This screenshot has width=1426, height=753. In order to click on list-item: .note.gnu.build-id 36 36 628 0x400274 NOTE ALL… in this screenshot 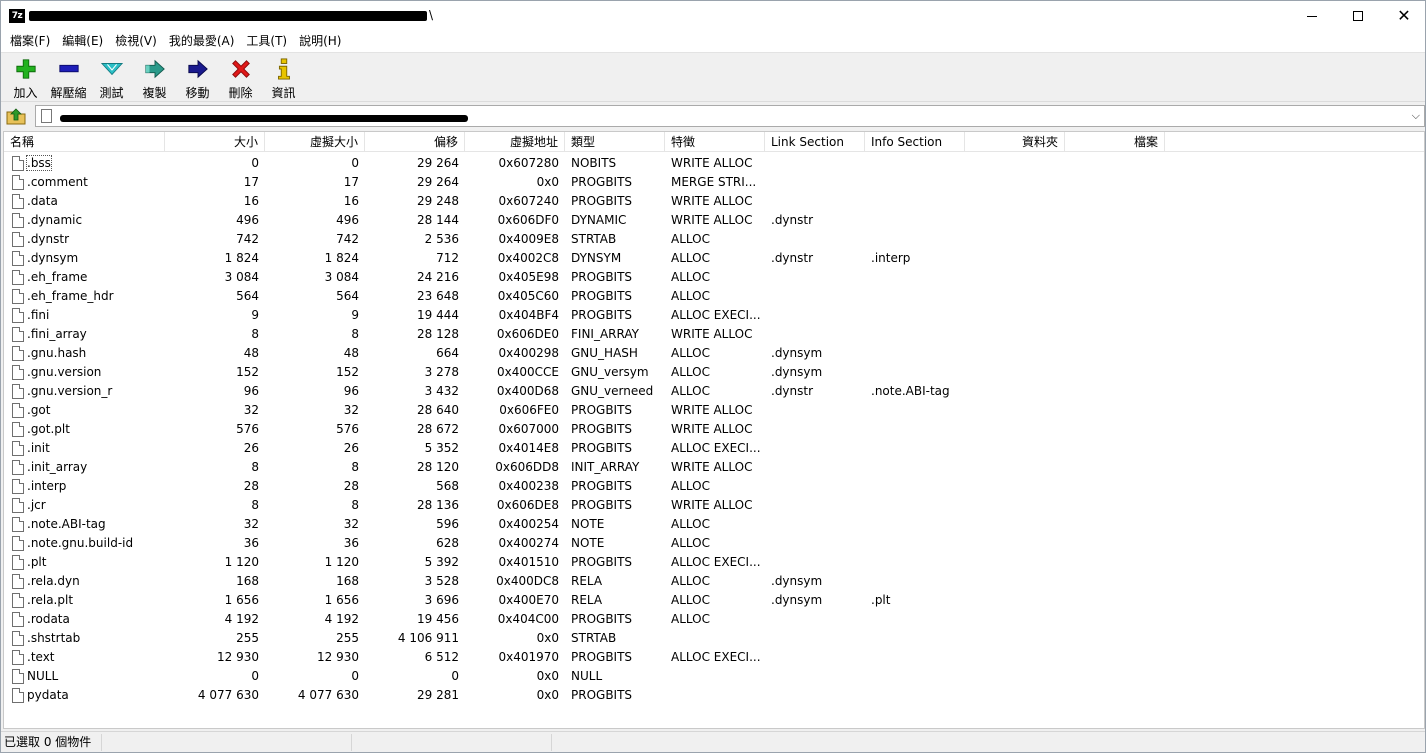, I will do `click(714, 543)`.